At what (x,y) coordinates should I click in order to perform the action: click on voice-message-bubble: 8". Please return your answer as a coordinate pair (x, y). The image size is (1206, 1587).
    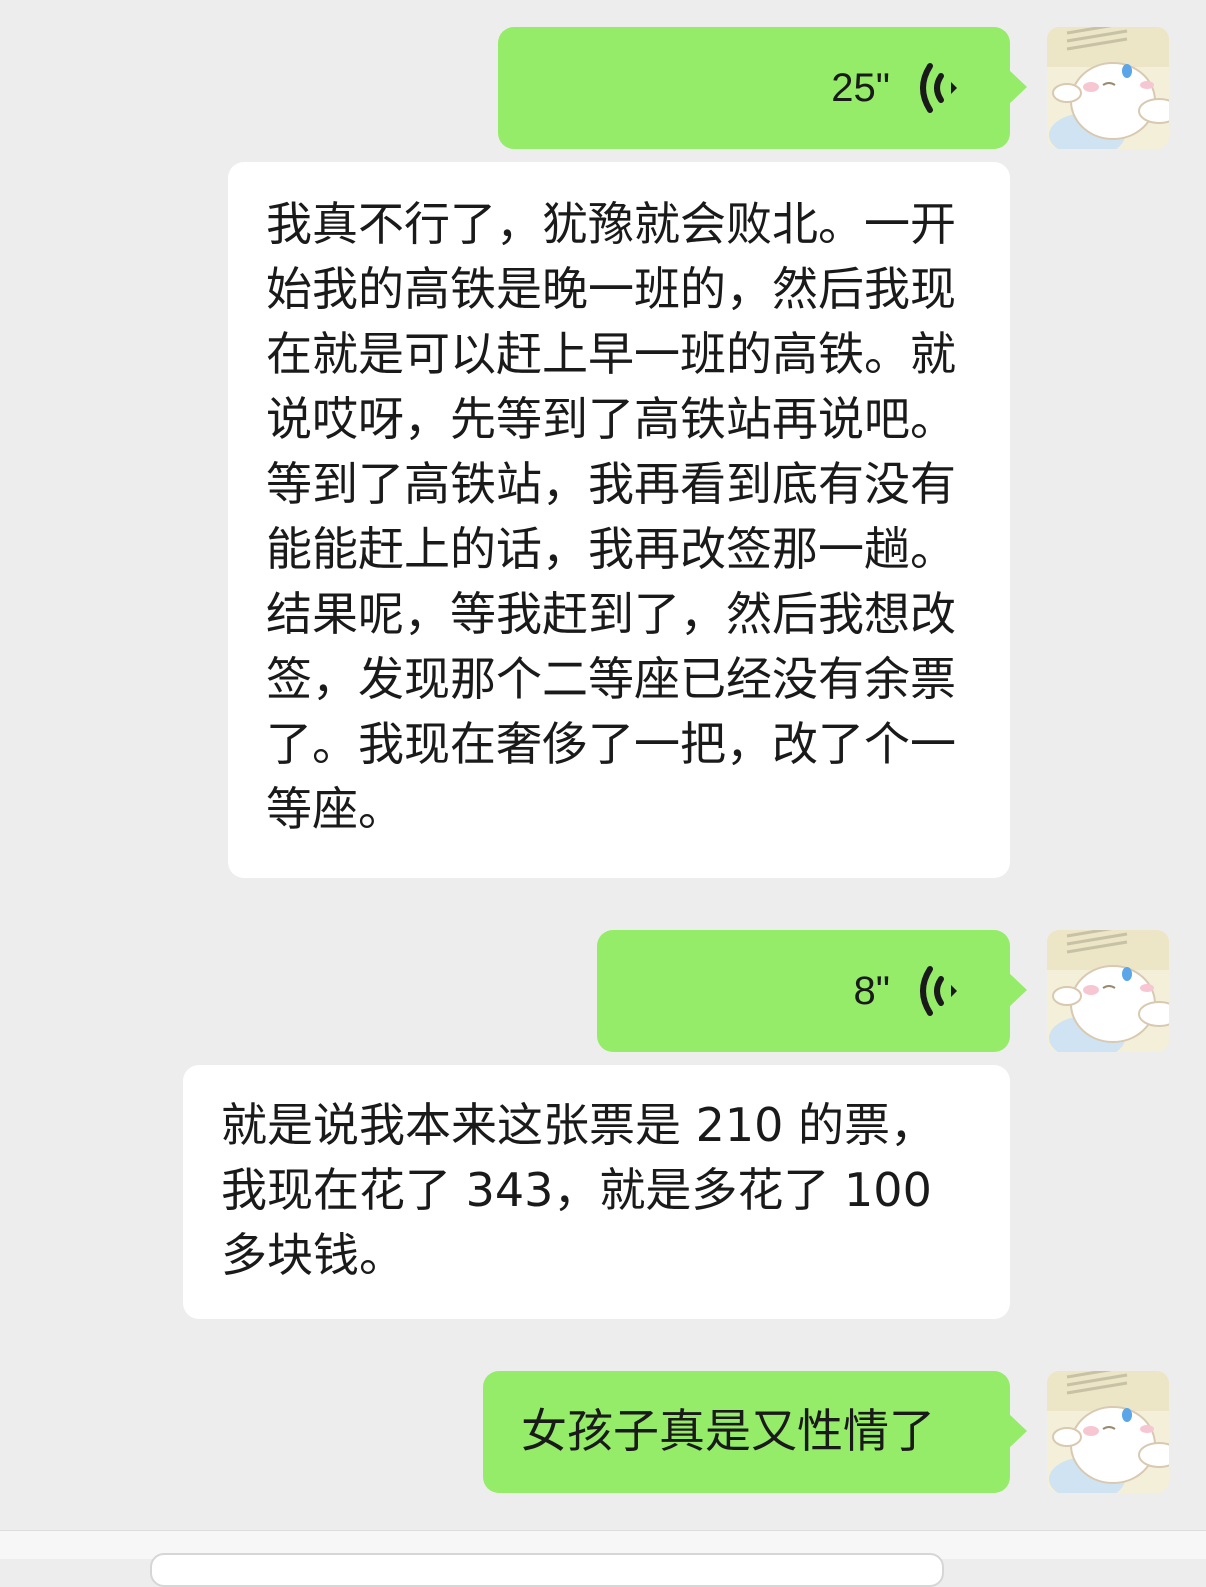
    Looking at the image, I should click on (812, 991).